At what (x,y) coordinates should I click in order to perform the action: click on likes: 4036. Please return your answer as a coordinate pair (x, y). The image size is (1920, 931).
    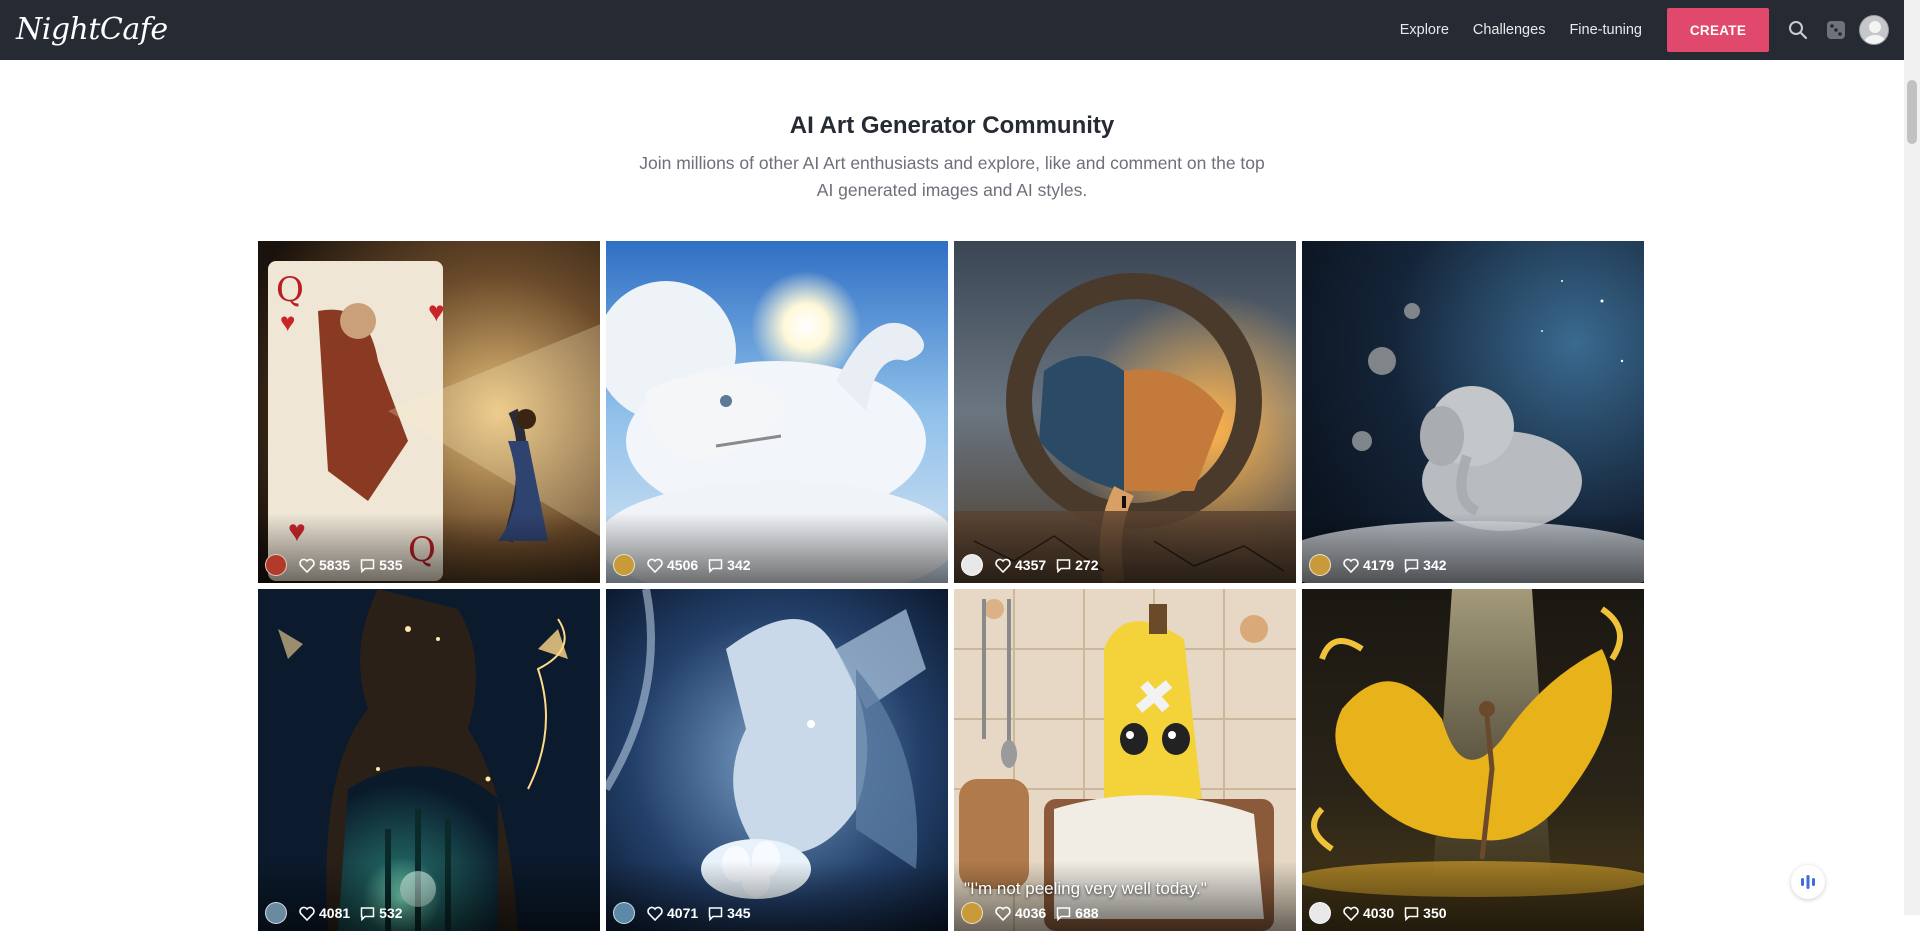
    Looking at the image, I should click on (1020, 913).